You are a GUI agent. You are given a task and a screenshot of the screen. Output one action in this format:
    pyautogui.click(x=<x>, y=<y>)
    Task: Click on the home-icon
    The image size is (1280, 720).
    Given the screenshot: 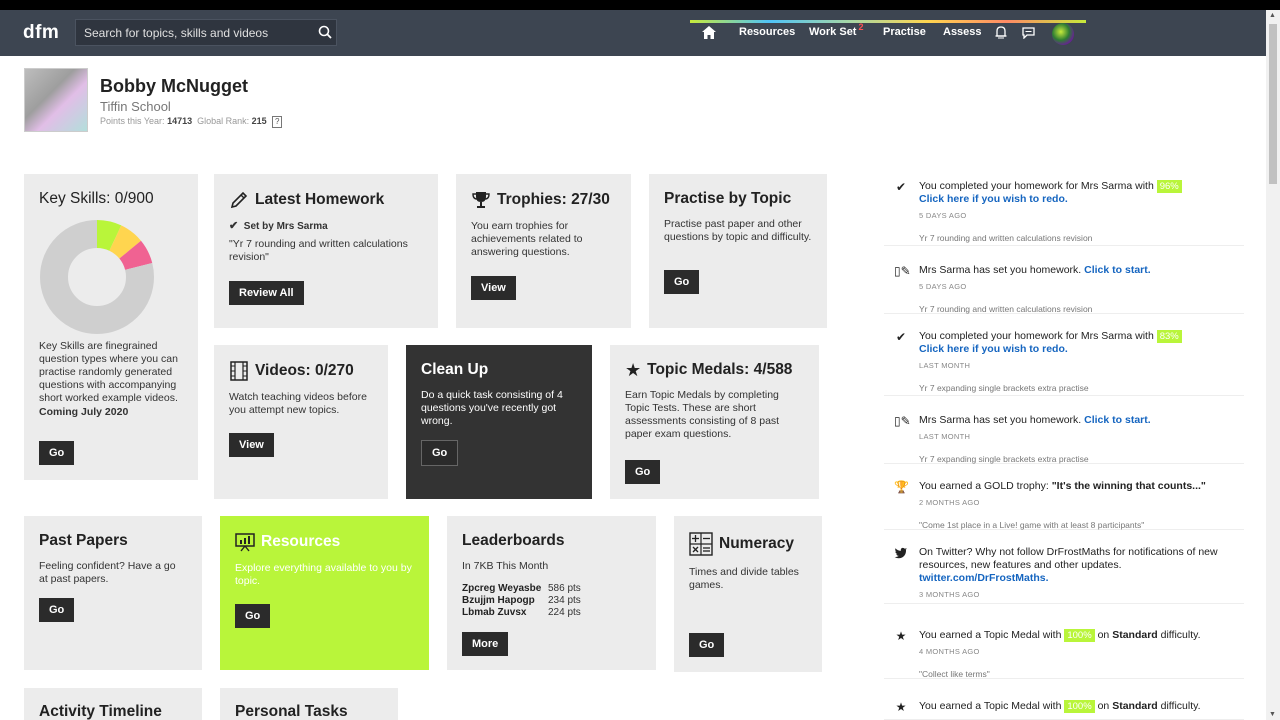 What is the action you would take?
    pyautogui.click(x=709, y=32)
    